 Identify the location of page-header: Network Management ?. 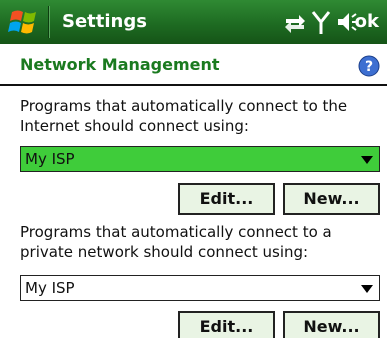
(193, 65).